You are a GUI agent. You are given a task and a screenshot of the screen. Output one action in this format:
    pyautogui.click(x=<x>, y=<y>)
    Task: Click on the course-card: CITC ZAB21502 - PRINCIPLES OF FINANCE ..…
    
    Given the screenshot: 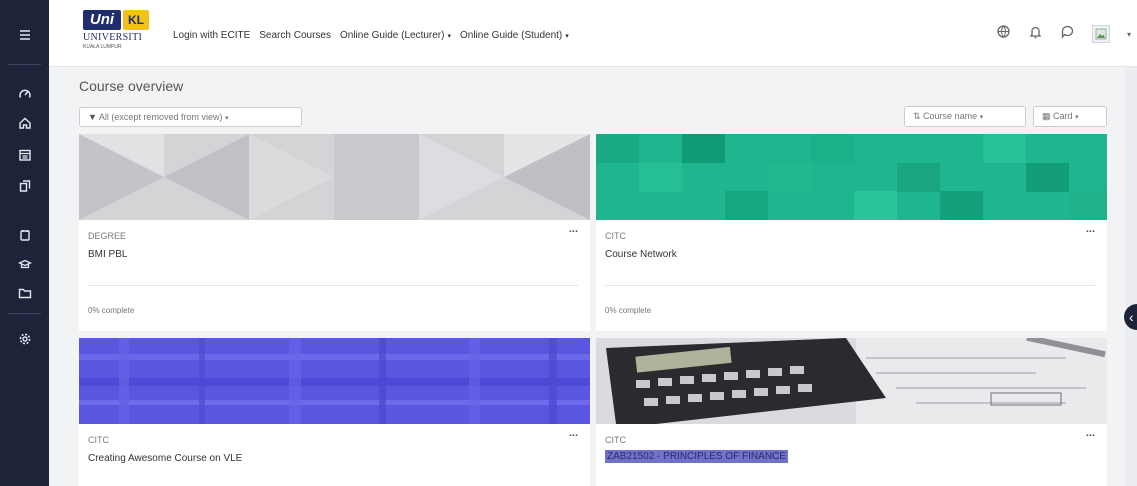 What is the action you would take?
    pyautogui.click(x=851, y=412)
    